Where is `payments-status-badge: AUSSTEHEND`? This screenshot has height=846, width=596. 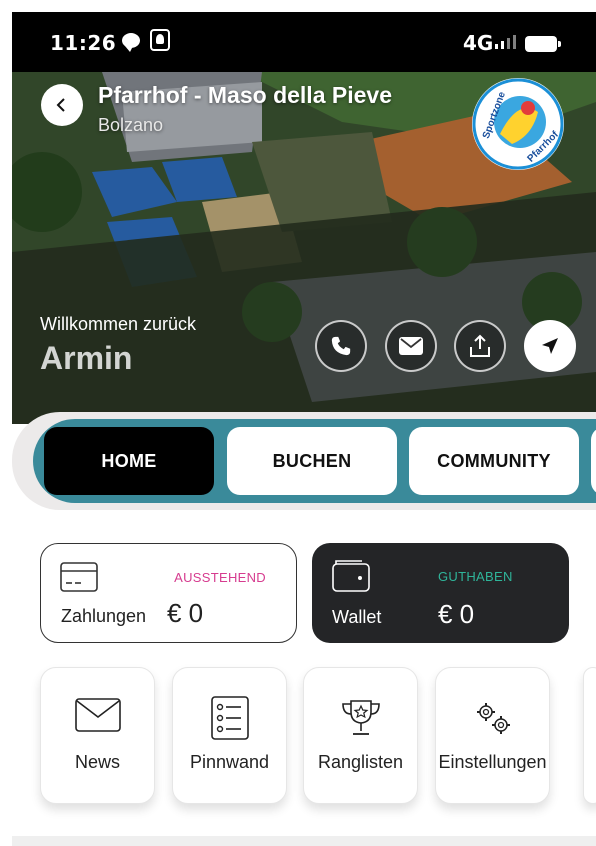 payments-status-badge: AUSSTEHEND is located at coordinates (220, 577).